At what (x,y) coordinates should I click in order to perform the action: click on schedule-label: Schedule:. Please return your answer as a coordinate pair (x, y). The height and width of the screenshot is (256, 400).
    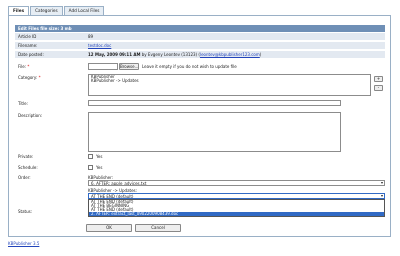
    Looking at the image, I should click on (28, 167).